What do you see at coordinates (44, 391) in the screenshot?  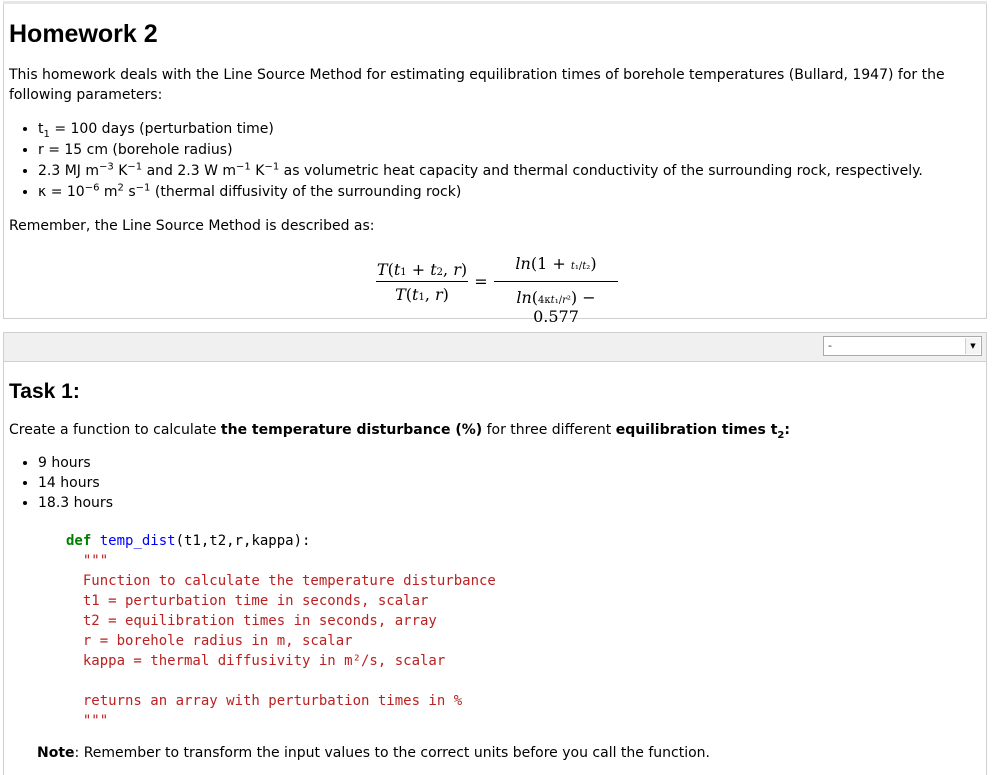 I see `task-title: Task 1:` at bounding box center [44, 391].